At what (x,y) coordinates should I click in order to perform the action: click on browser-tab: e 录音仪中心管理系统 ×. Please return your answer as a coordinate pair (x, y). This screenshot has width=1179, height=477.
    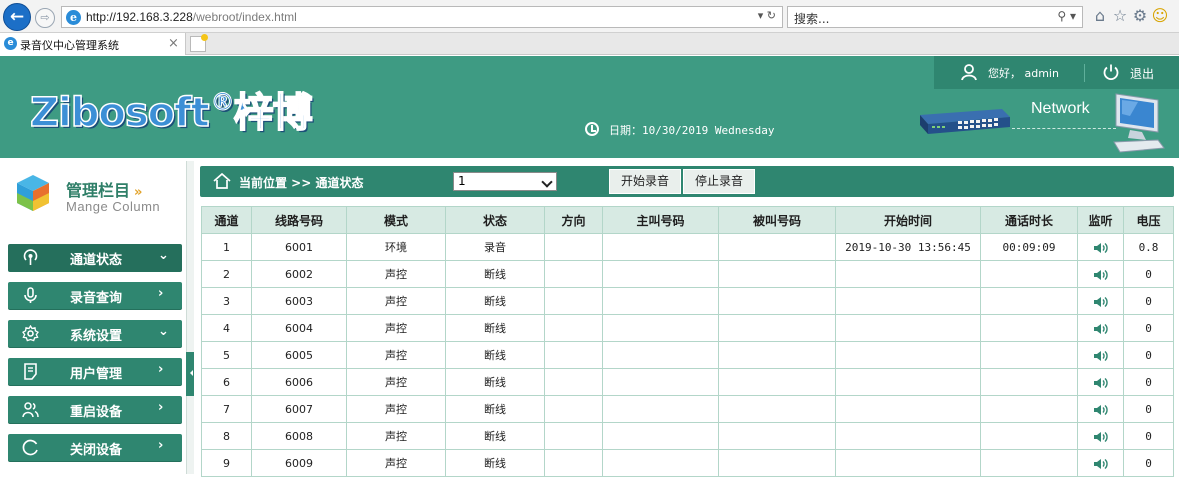
    Looking at the image, I should click on (93, 44).